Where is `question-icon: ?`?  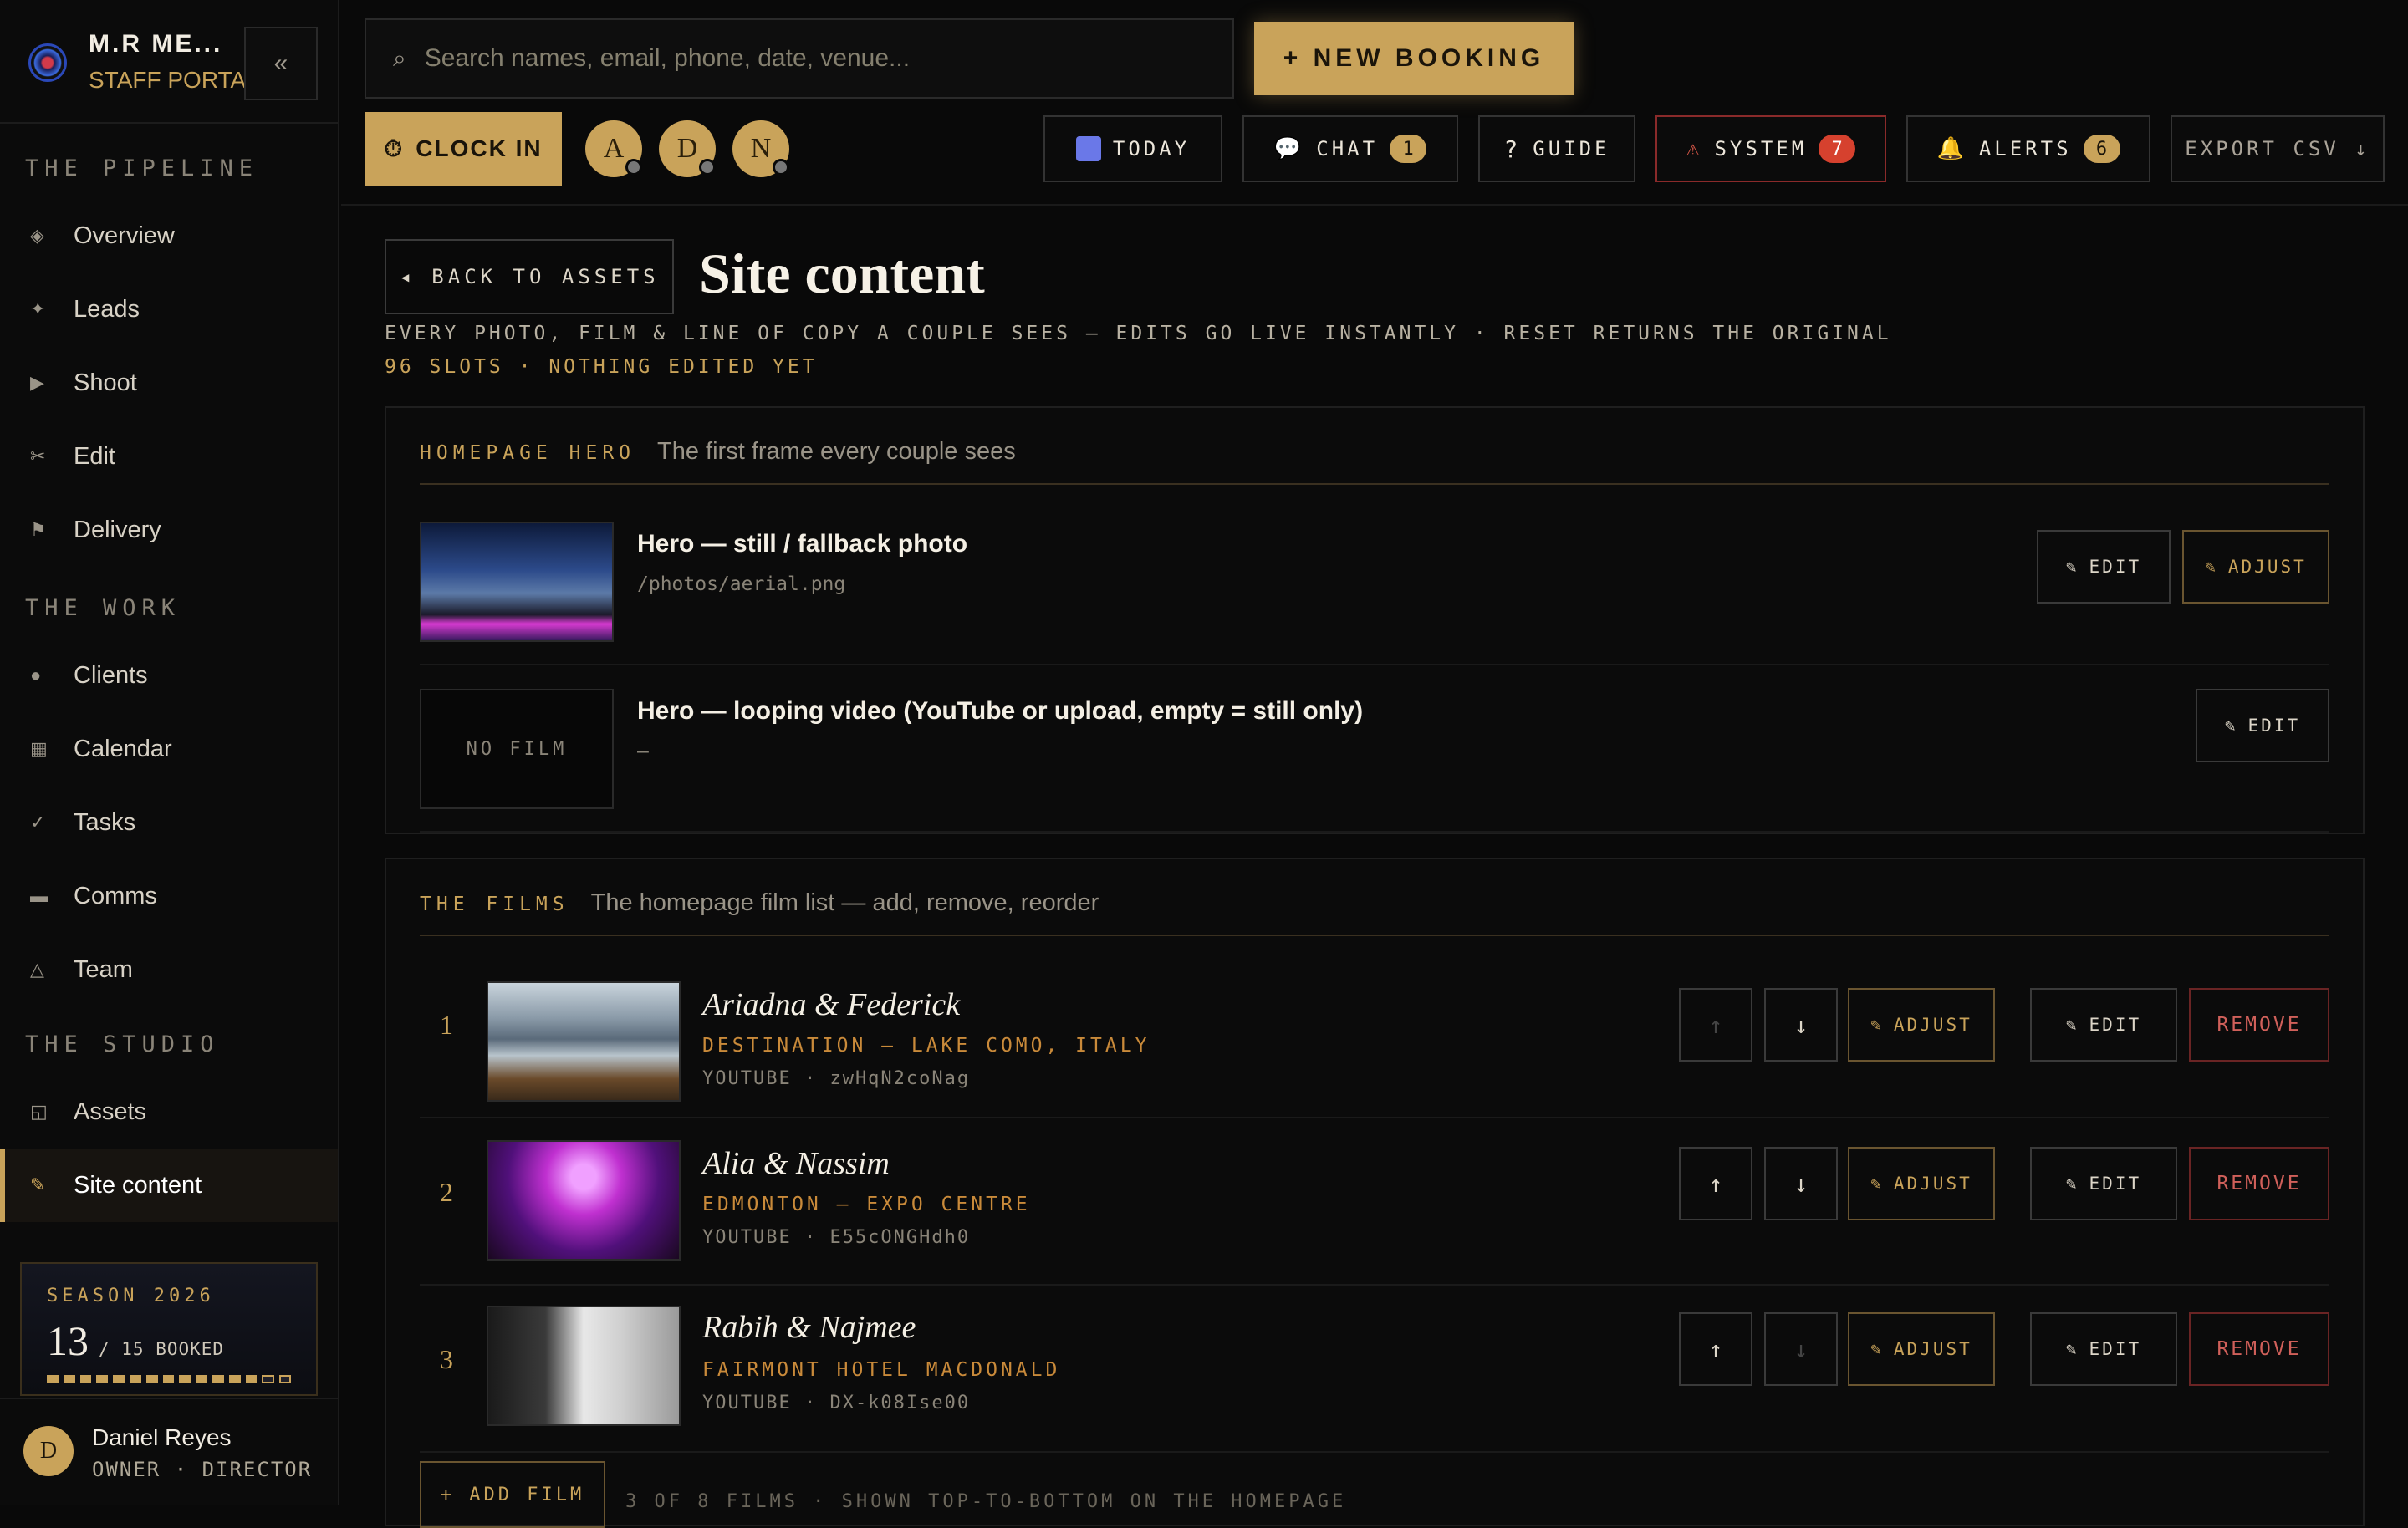 question-icon: ? is located at coordinates (1512, 149).